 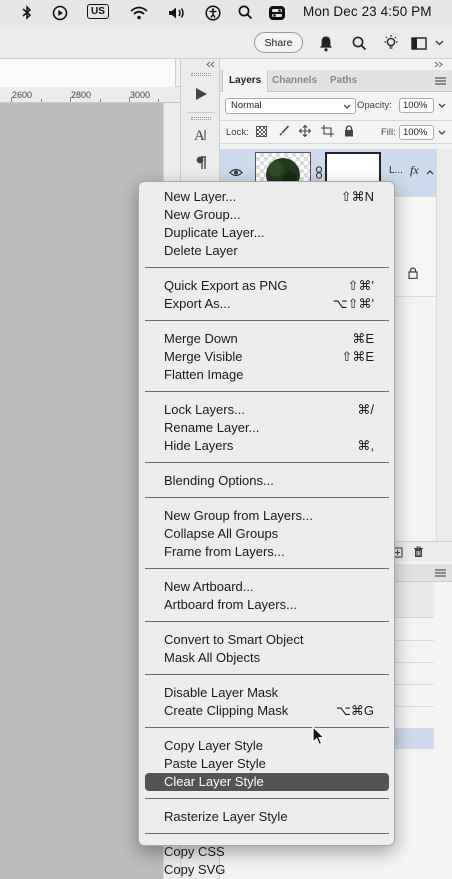 I want to click on keyboard-layout-indicator: US, so click(x=98, y=11).